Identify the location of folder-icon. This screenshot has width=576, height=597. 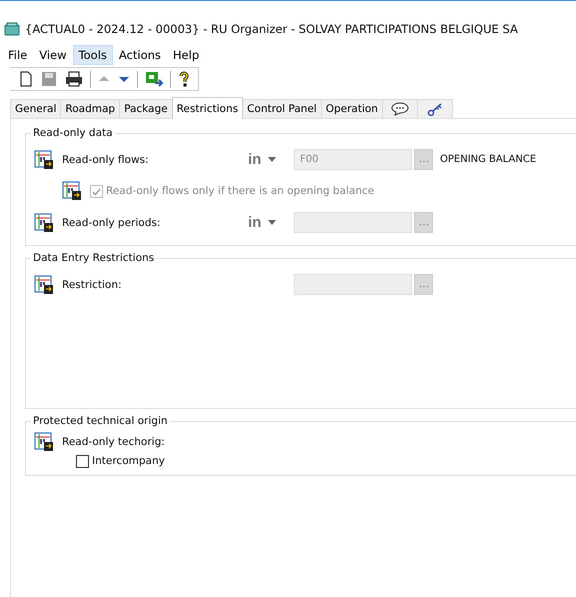
(12, 29).